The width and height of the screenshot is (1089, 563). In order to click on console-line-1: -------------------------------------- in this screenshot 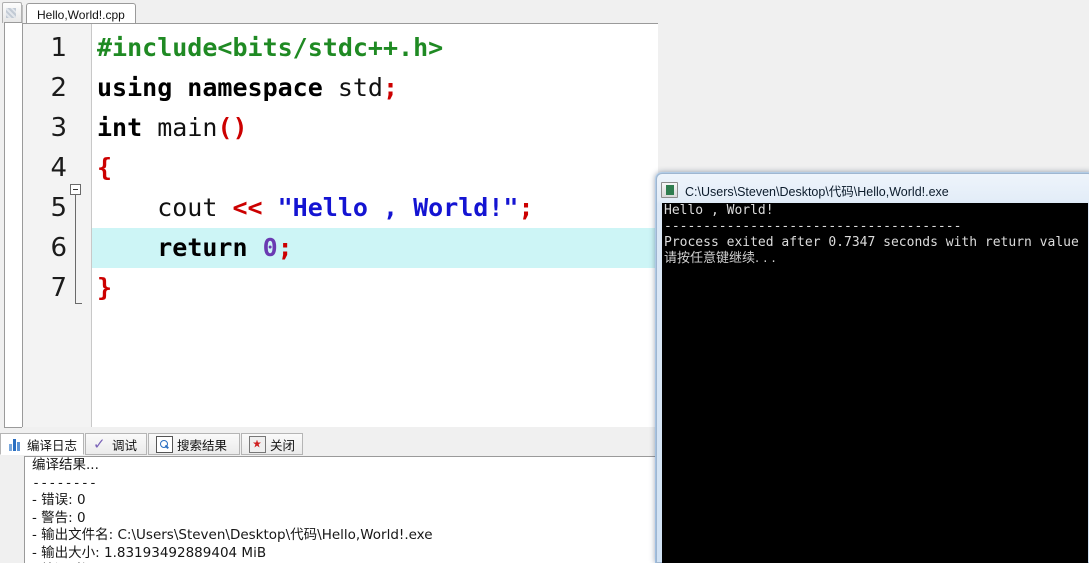, I will do `click(813, 226)`.